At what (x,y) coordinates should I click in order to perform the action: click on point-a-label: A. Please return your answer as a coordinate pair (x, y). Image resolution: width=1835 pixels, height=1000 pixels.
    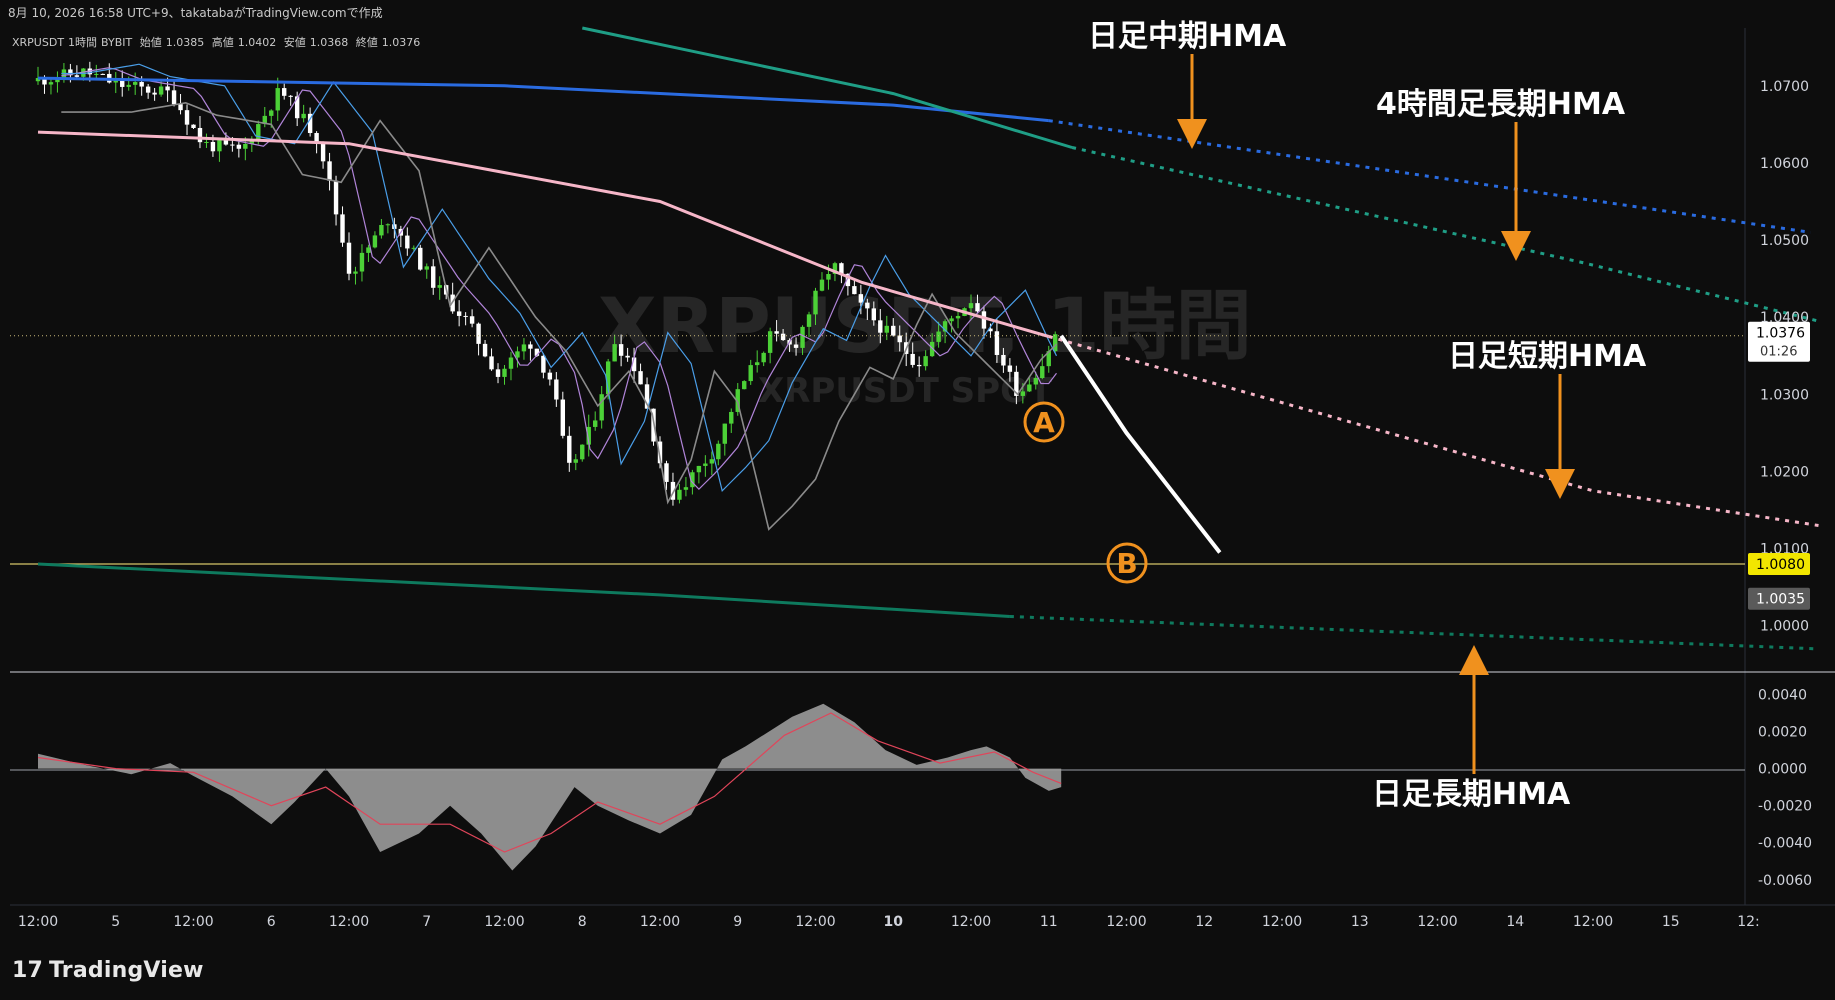
    Looking at the image, I should click on (1044, 422).